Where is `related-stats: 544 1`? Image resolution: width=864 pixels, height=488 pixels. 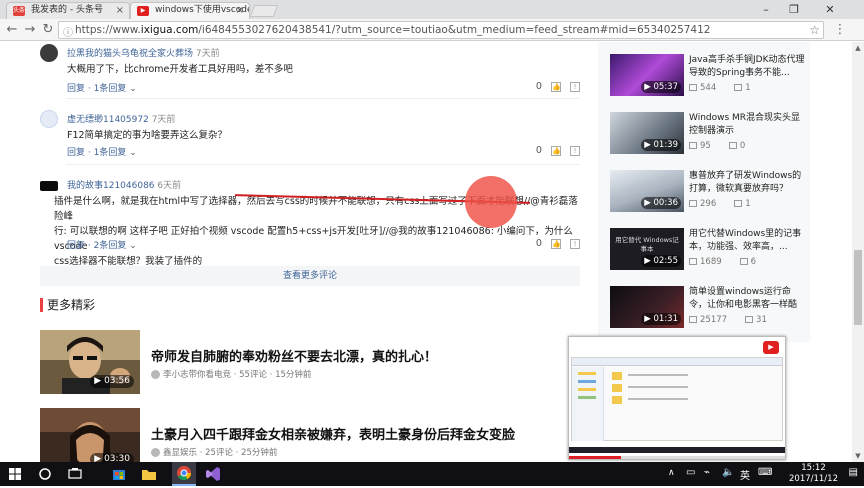 related-stats: 544 1 is located at coordinates (720, 88).